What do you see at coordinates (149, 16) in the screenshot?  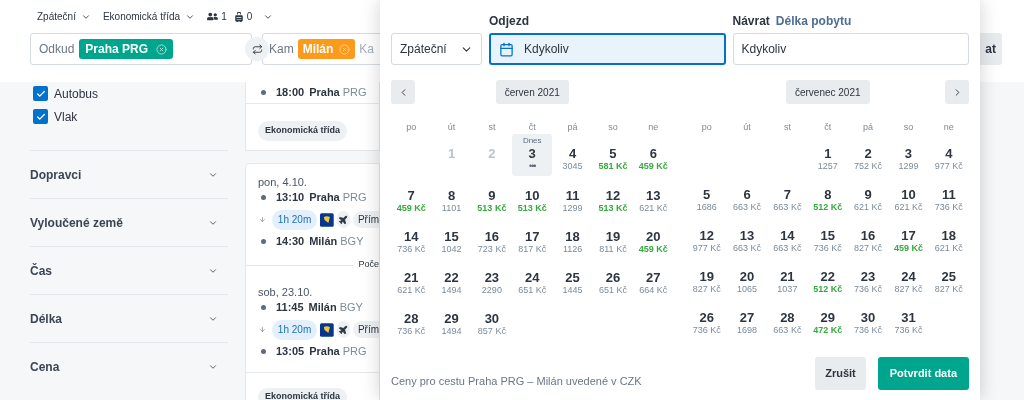 I see `cabin-dropdown: Ekonomická třída` at bounding box center [149, 16].